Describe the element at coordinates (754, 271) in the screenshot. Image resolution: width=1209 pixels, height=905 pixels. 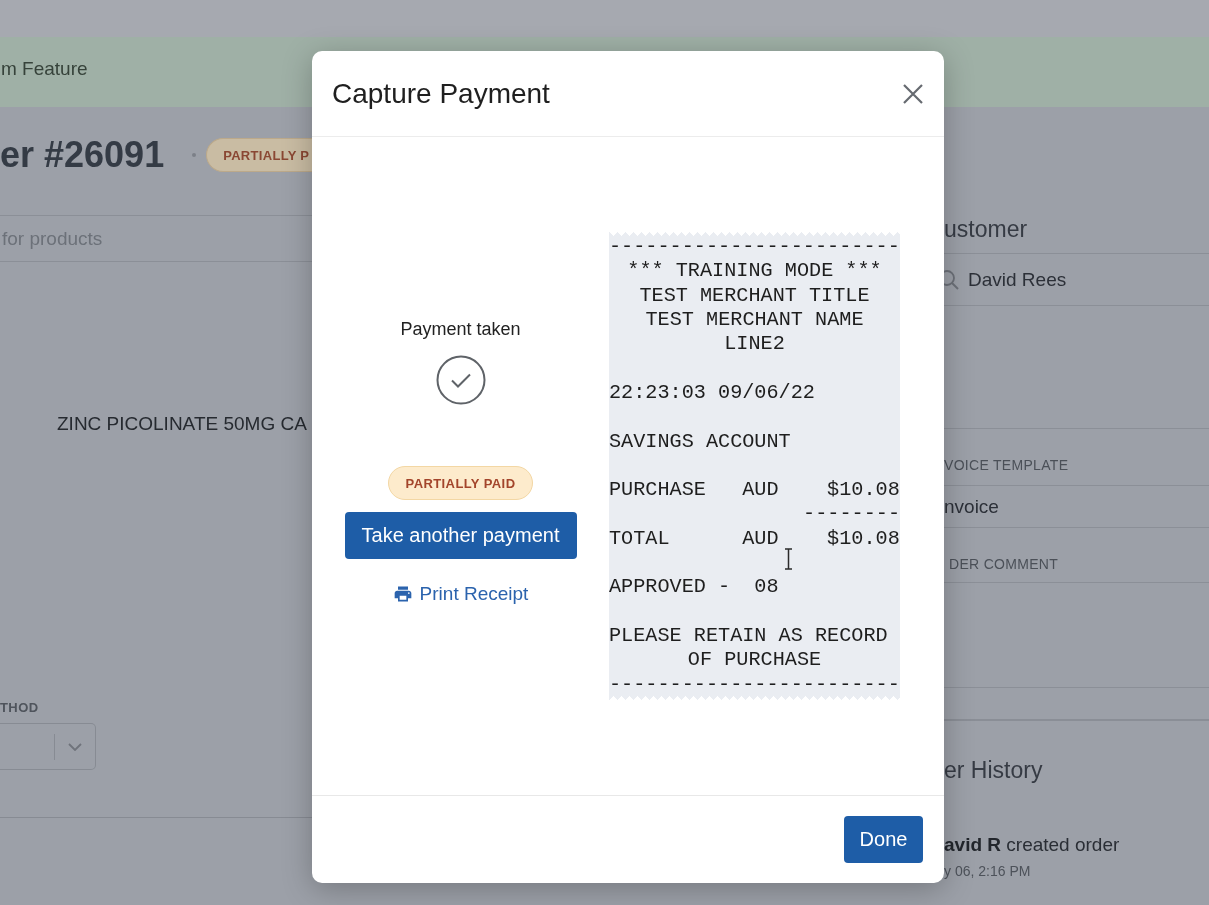
I see `receipt-line: *** TRAINING MODE ***` at that location.